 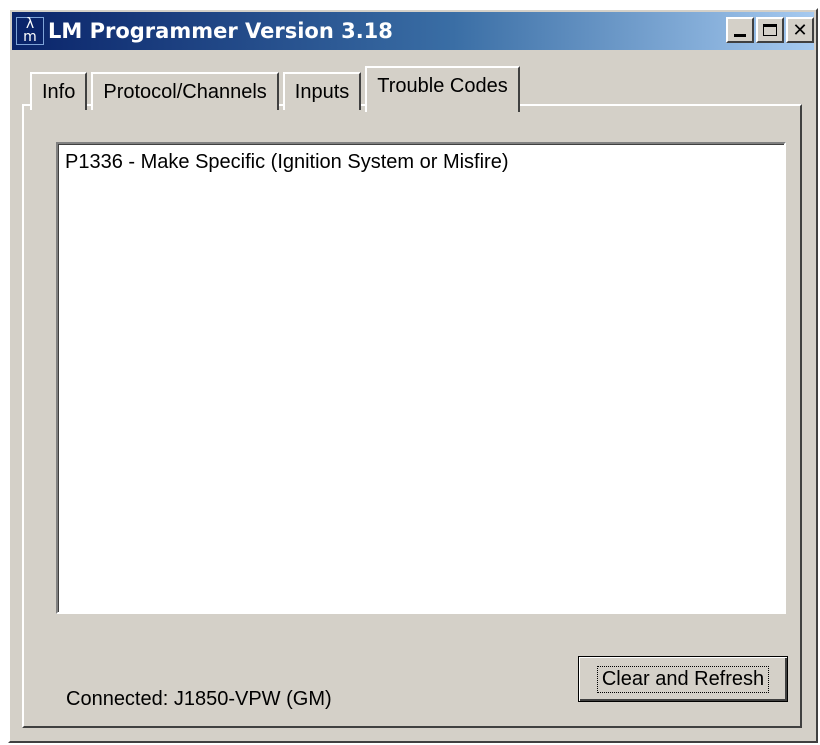 I want to click on close-icon: ✕, so click(x=800, y=30).